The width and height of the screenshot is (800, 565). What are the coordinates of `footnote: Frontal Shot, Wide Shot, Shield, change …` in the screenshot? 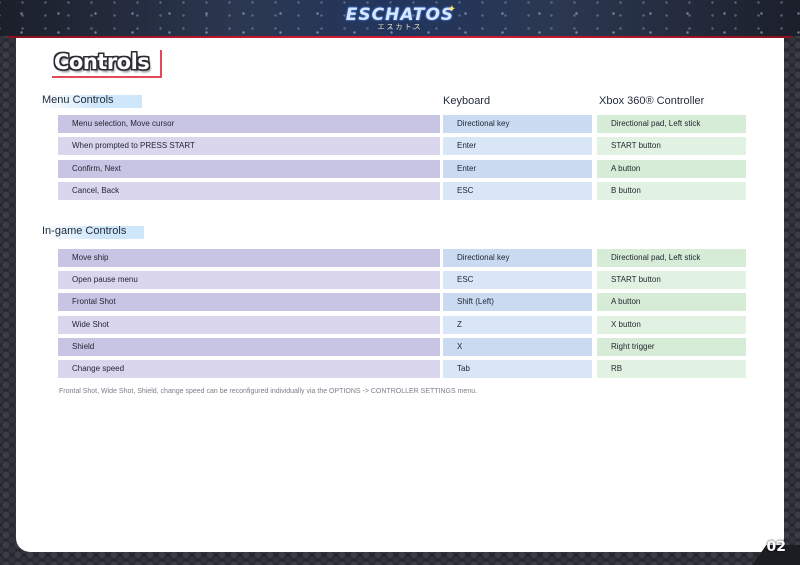 It's located at (268, 391).